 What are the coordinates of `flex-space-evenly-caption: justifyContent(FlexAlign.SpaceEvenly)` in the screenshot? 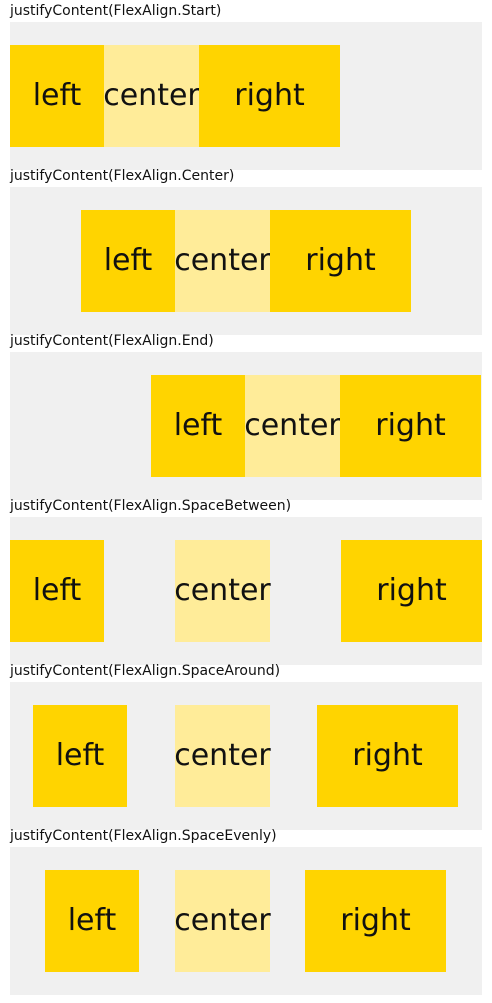 It's located at (143, 836).